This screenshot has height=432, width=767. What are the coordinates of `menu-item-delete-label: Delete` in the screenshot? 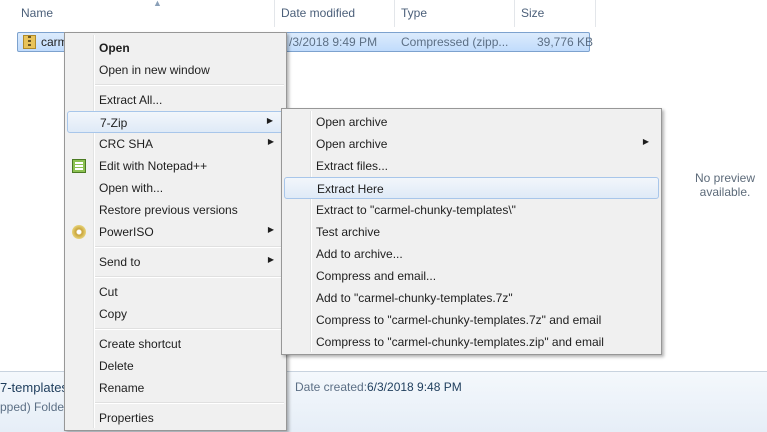 It's located at (116, 366).